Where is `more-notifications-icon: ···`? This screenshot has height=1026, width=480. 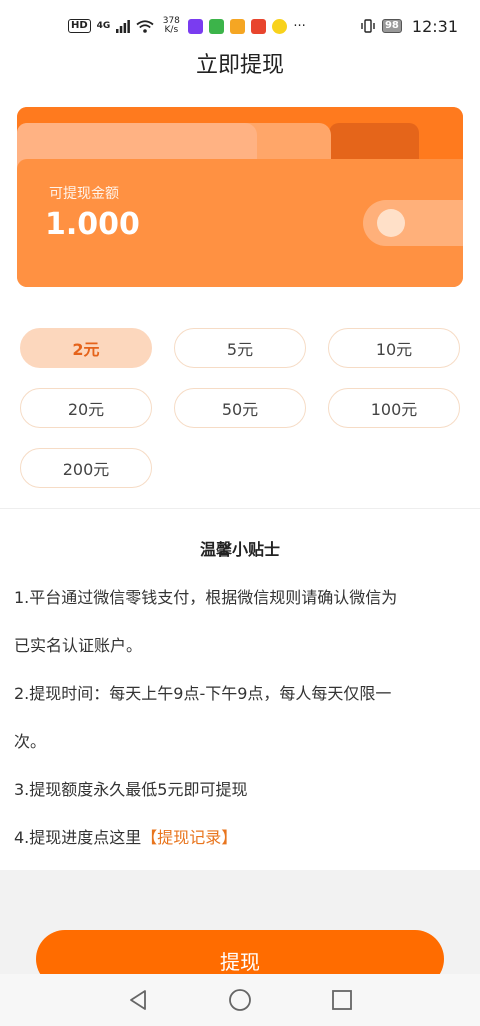 more-notifications-icon: ··· is located at coordinates (299, 26).